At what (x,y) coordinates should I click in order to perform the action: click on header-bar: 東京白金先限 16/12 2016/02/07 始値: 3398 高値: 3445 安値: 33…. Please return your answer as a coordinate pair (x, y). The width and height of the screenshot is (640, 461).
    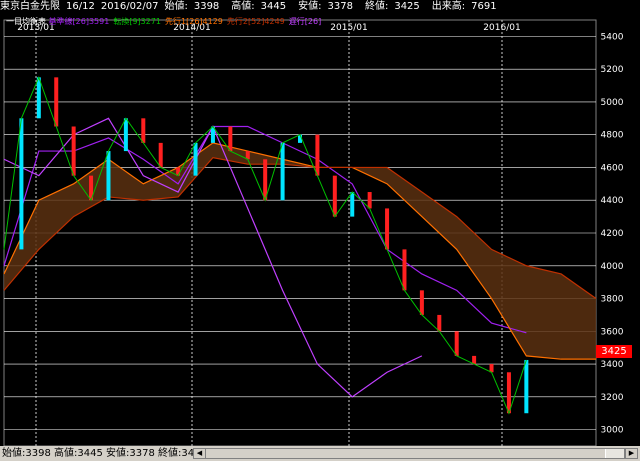
    Looking at the image, I should click on (320, 7).